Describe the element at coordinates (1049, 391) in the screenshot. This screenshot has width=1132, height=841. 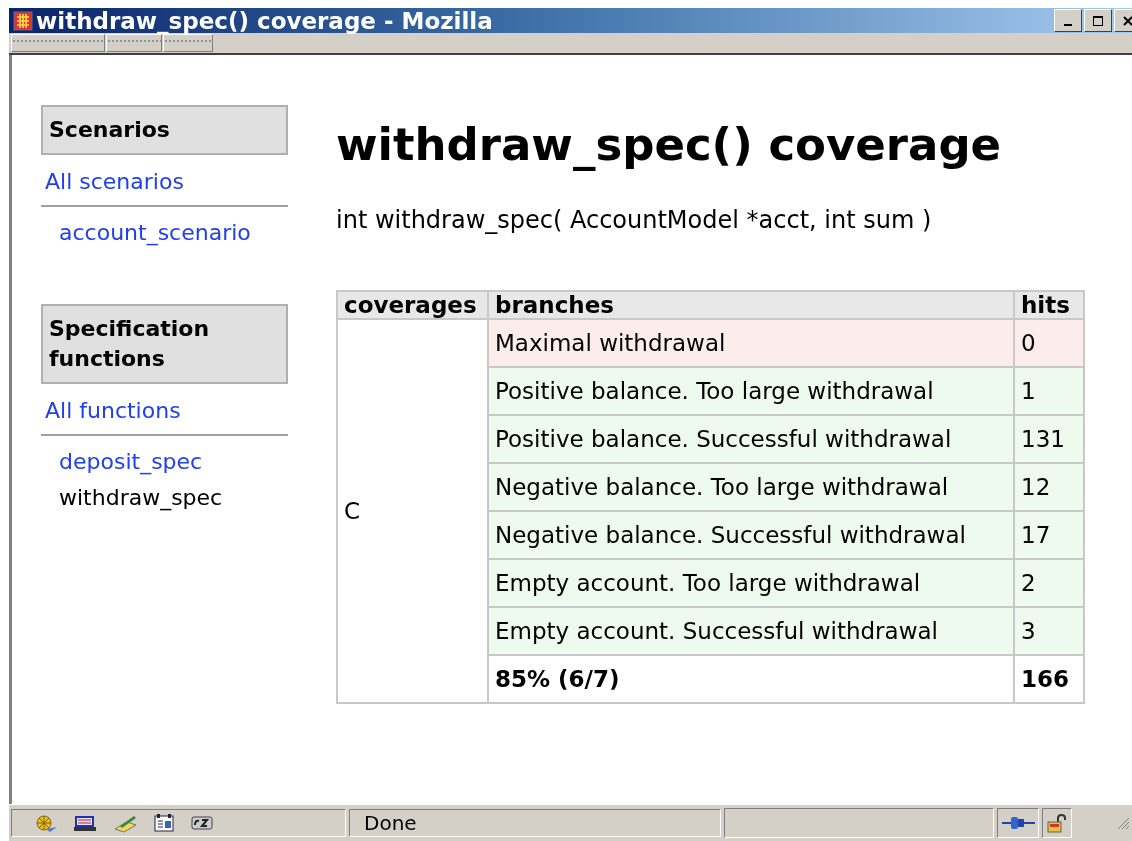
I see `table-cell: 1` at that location.